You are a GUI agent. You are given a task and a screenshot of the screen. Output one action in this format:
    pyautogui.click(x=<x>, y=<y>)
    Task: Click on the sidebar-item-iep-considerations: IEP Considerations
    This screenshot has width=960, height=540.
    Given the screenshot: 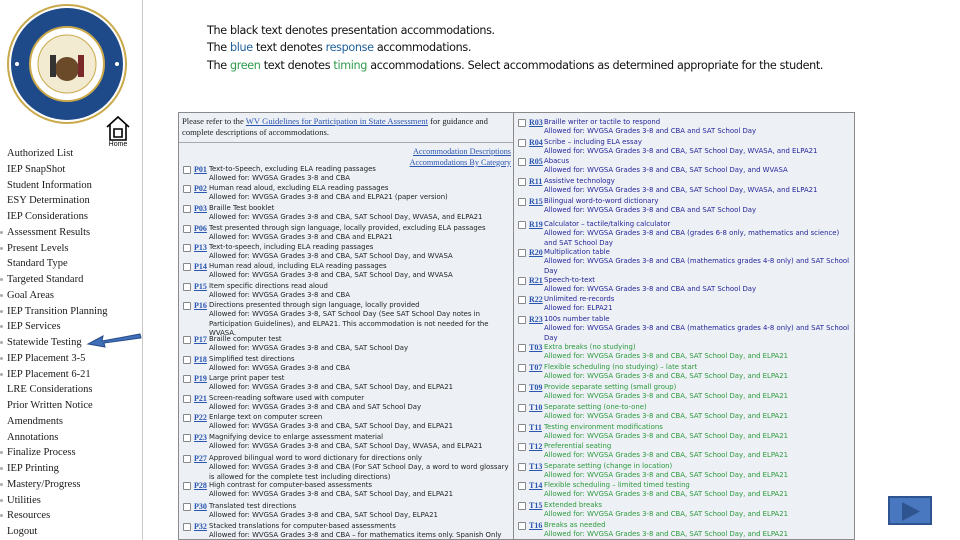 What is the action you would take?
    pyautogui.click(x=44, y=216)
    